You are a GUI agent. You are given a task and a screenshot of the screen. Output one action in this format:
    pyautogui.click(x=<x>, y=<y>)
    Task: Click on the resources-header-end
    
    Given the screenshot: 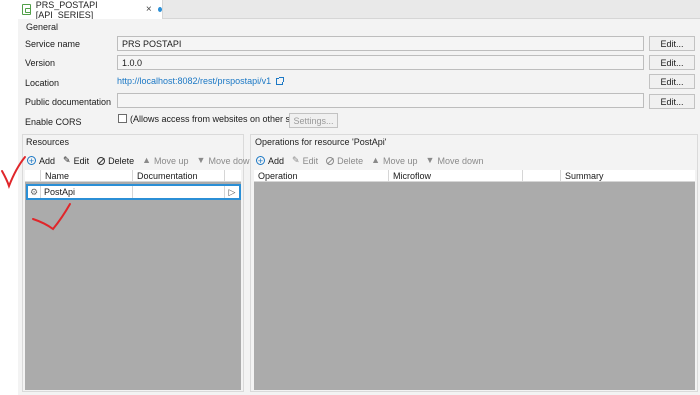 What is the action you would take?
    pyautogui.click(x=233, y=175)
    